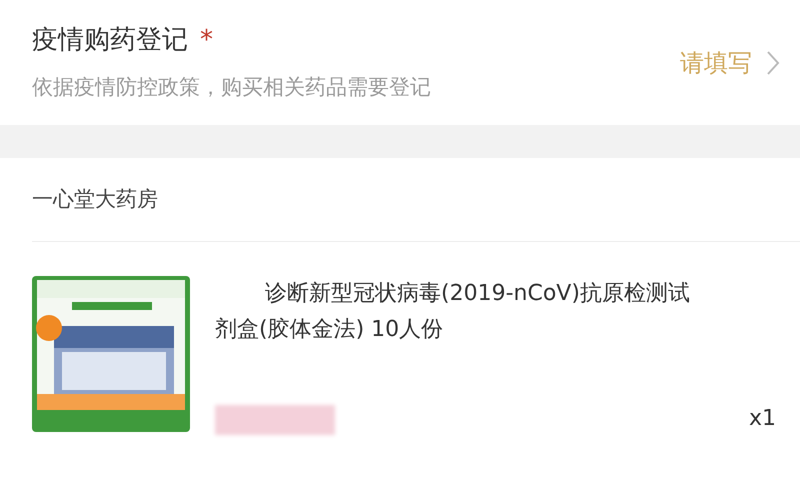 The width and height of the screenshot is (800, 489). What do you see at coordinates (730, 62) in the screenshot?
I see `fill-in-link: 请填写` at bounding box center [730, 62].